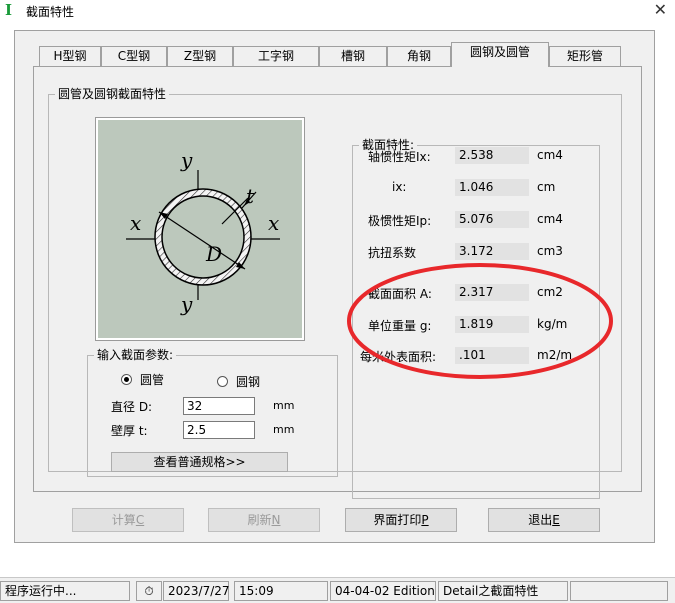 The image size is (675, 603). I want to click on prop-value: 2.538, so click(492, 155).